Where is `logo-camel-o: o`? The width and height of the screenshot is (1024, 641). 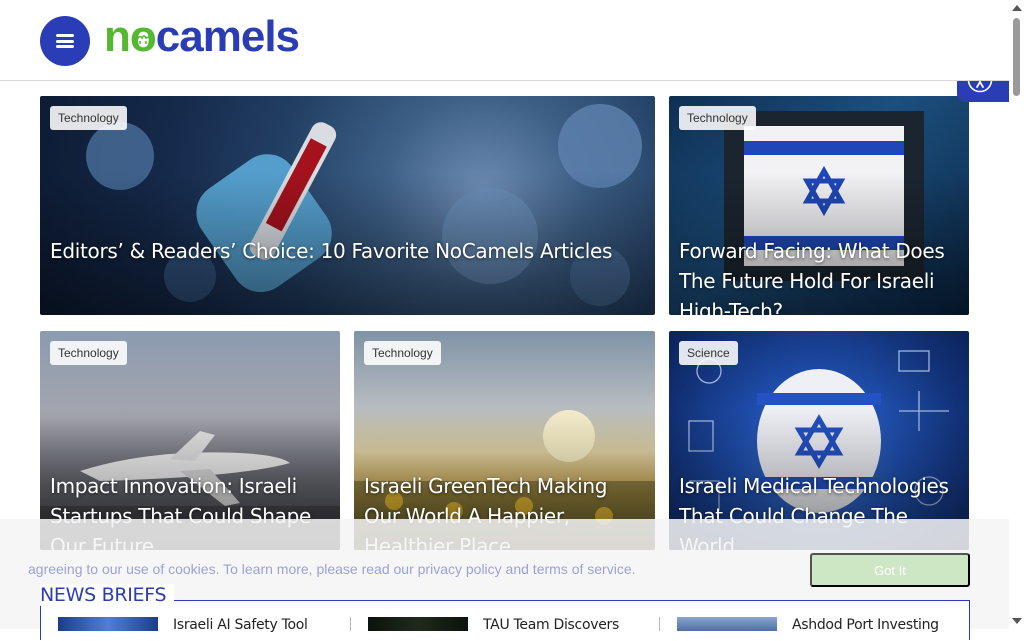
logo-camel-o: o is located at coordinates (143, 36).